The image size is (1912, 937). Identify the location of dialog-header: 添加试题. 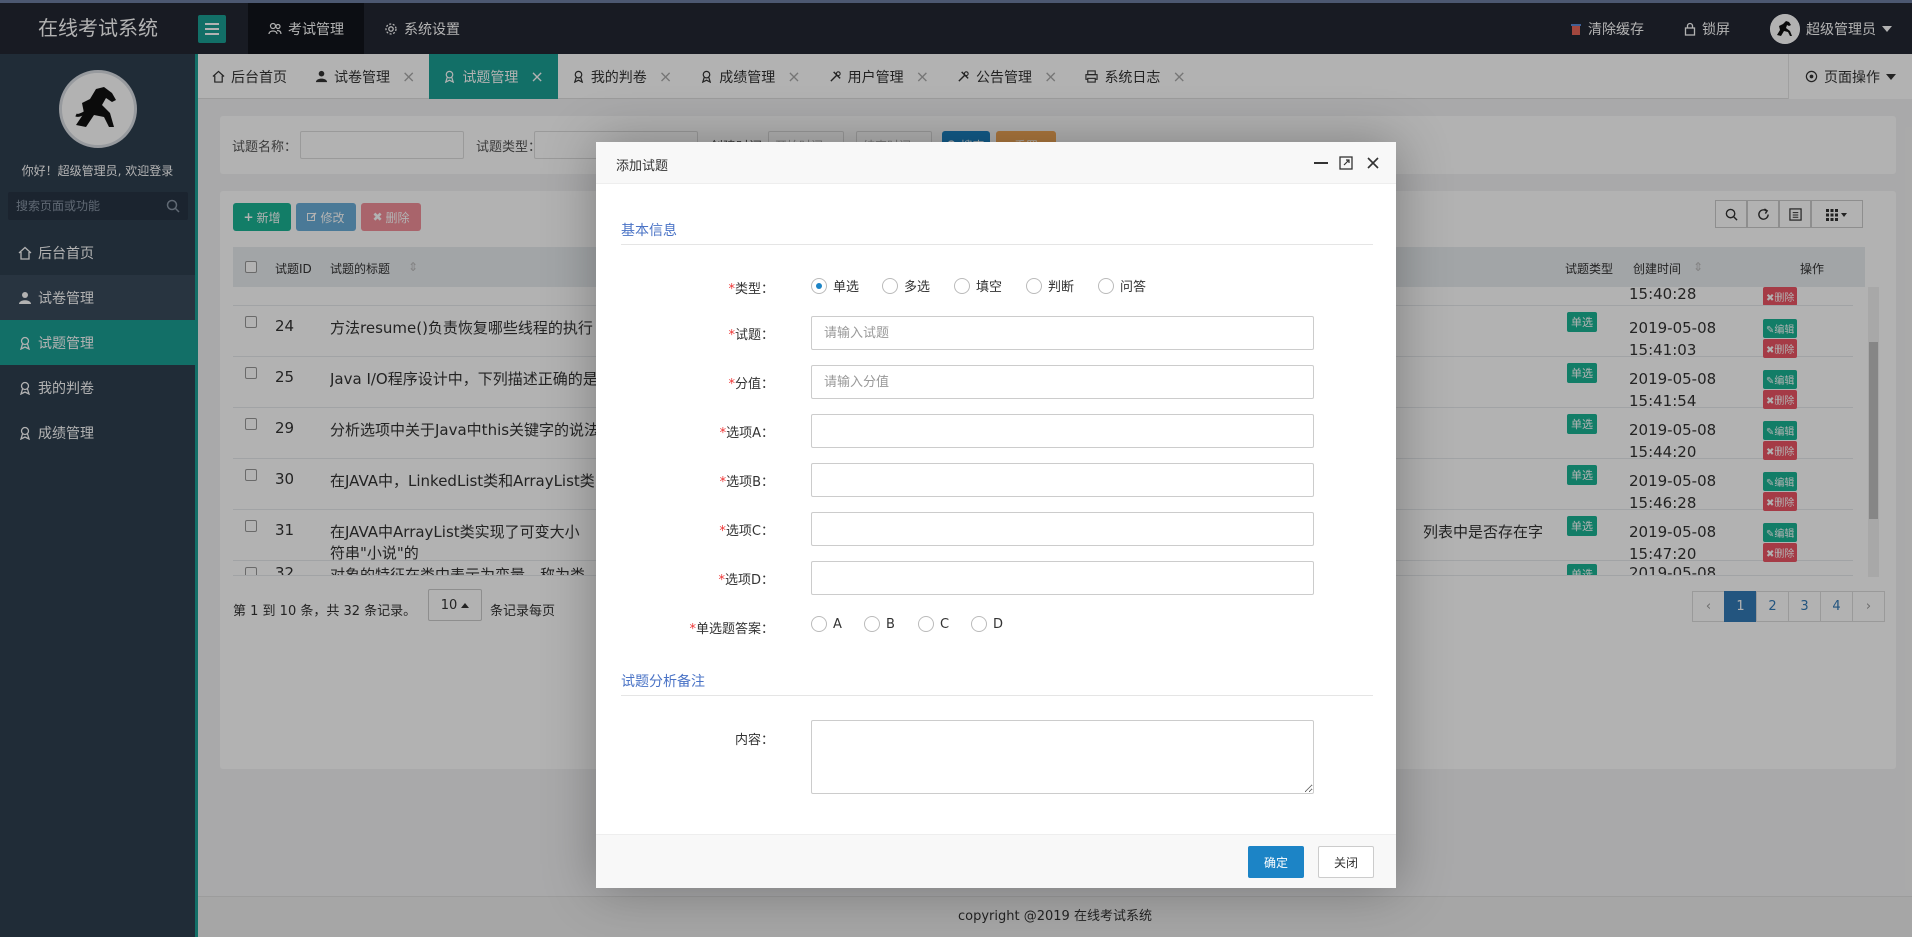
(996, 163).